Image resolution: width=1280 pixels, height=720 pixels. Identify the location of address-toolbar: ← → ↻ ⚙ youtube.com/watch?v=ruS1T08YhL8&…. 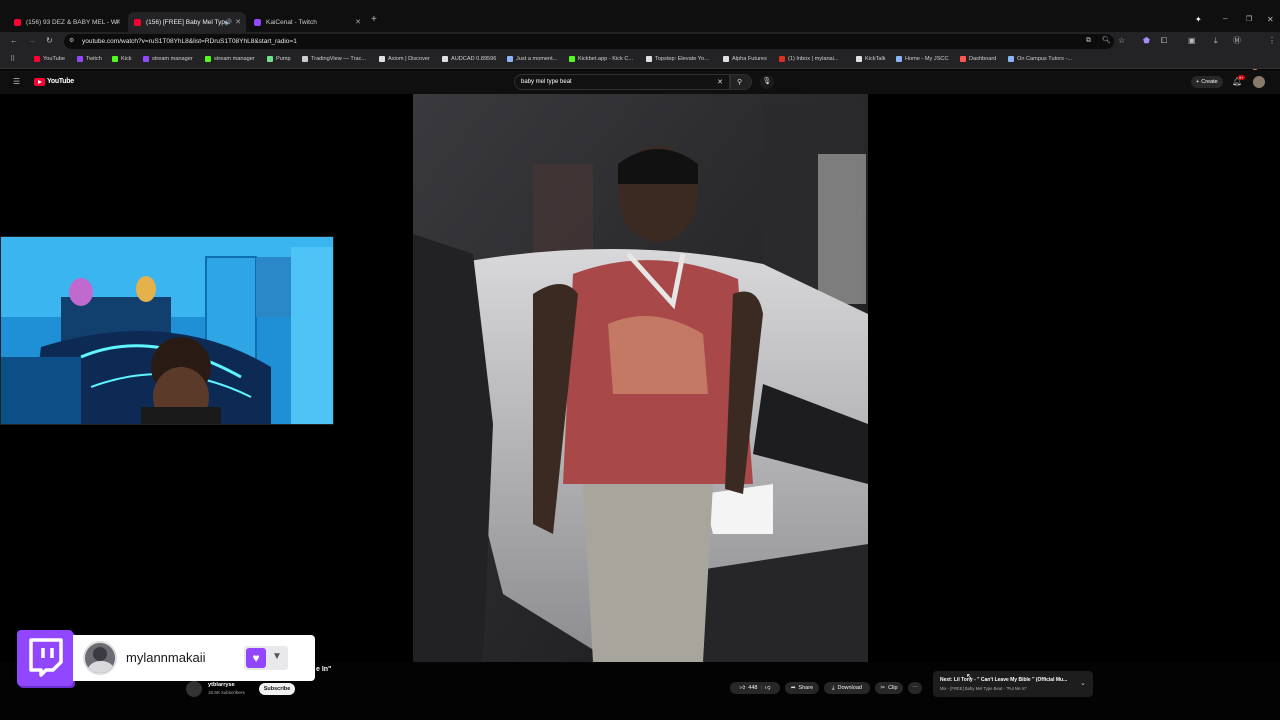
(640, 55).